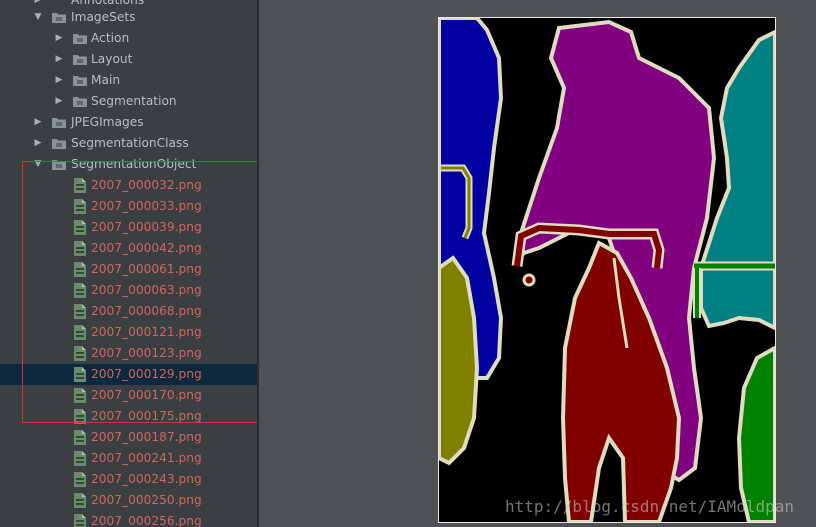 Image resolution: width=816 pixels, height=527 pixels. Describe the element at coordinates (146, 248) in the screenshot. I see `tree-row-label: 2007_000042.png` at that location.